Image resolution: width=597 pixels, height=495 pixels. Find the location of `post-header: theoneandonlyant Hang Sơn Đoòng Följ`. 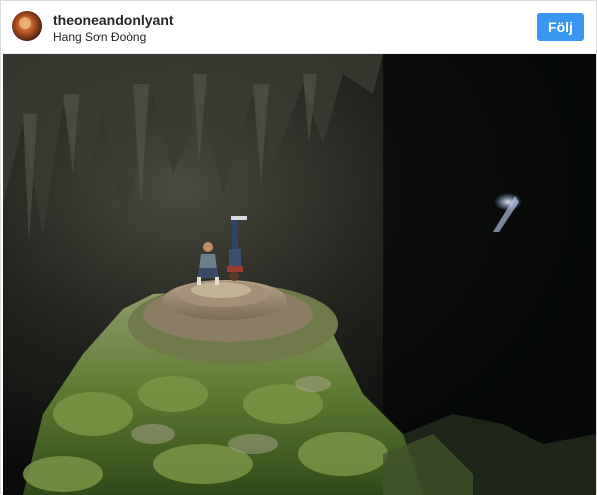

post-header: theoneandonlyant Hang Sơn Đoòng Följ is located at coordinates (298, 27).